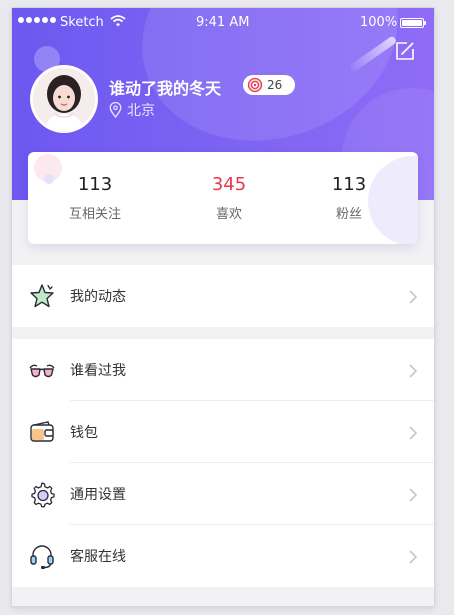  I want to click on menu-label: 钱包, so click(84, 433).